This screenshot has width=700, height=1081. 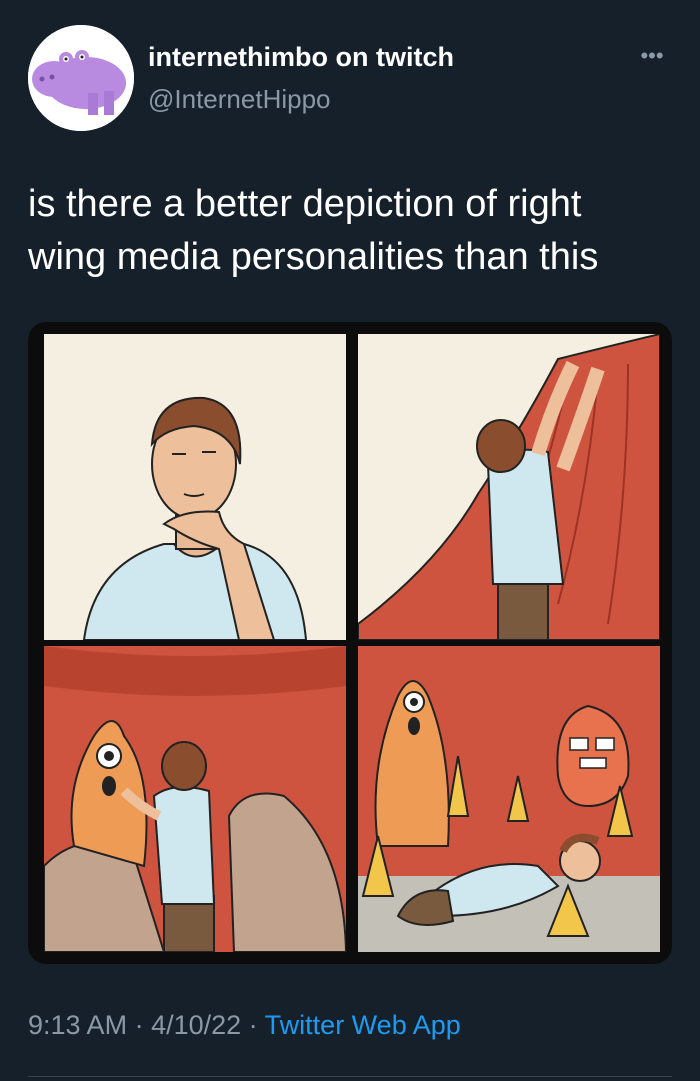 What do you see at coordinates (196, 1025) in the screenshot?
I see `tweet-date: 4/10/22` at bounding box center [196, 1025].